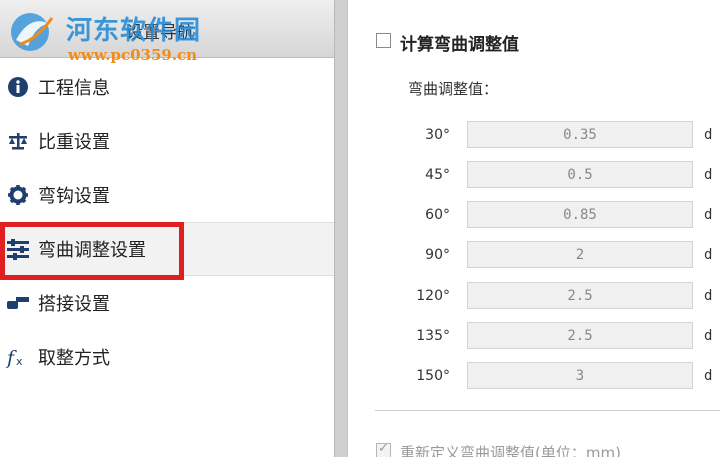  What do you see at coordinates (32, 32) in the screenshot?
I see `watermark-logo-icon` at bounding box center [32, 32].